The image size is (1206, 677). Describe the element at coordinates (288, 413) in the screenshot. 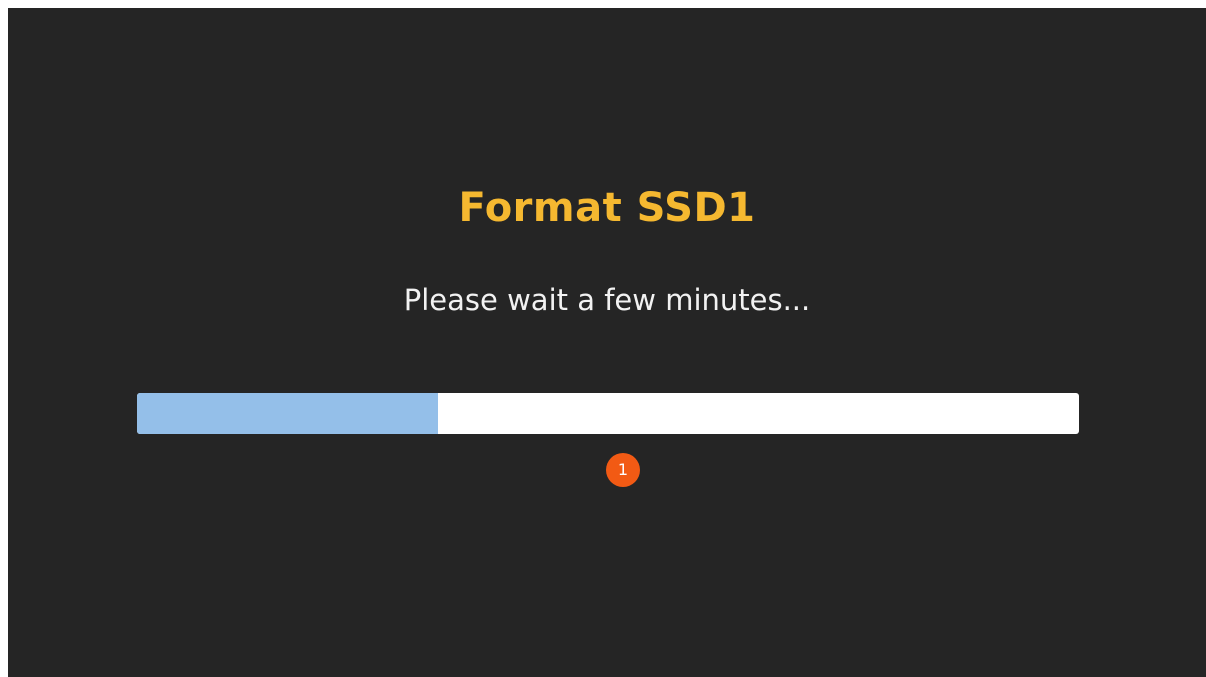

I see `progress-bar-fill` at that location.